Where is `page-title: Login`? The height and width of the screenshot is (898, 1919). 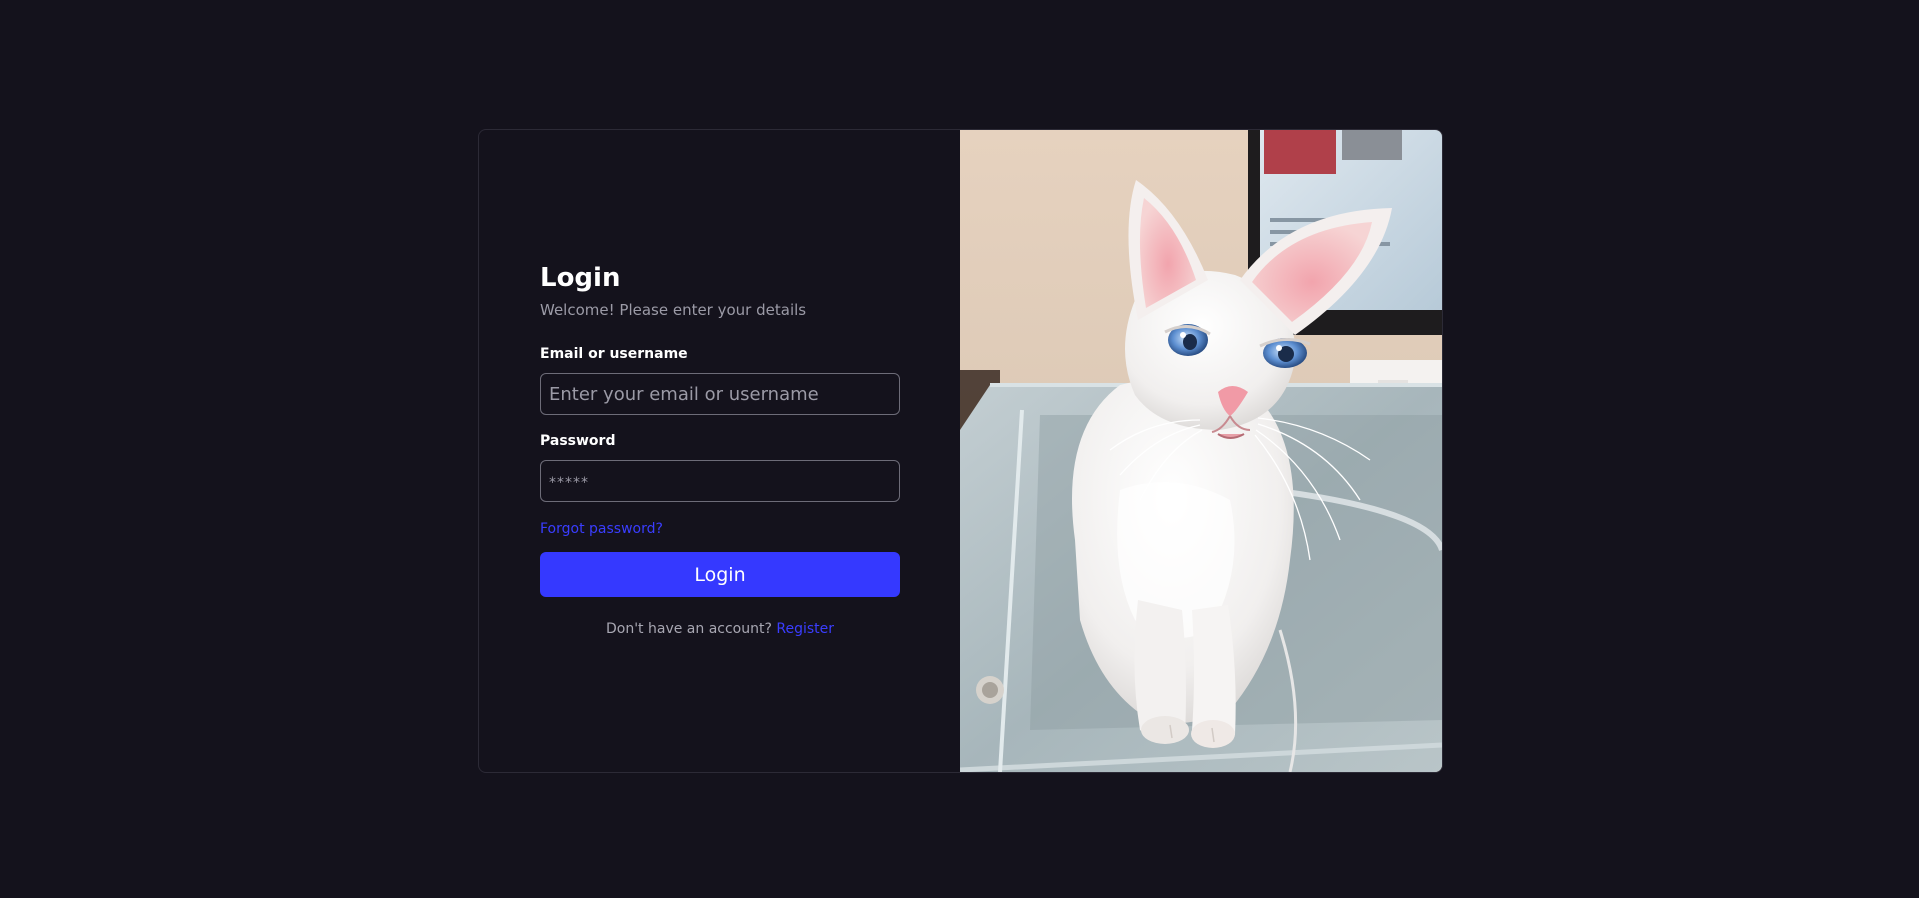 page-title: Login is located at coordinates (580, 278).